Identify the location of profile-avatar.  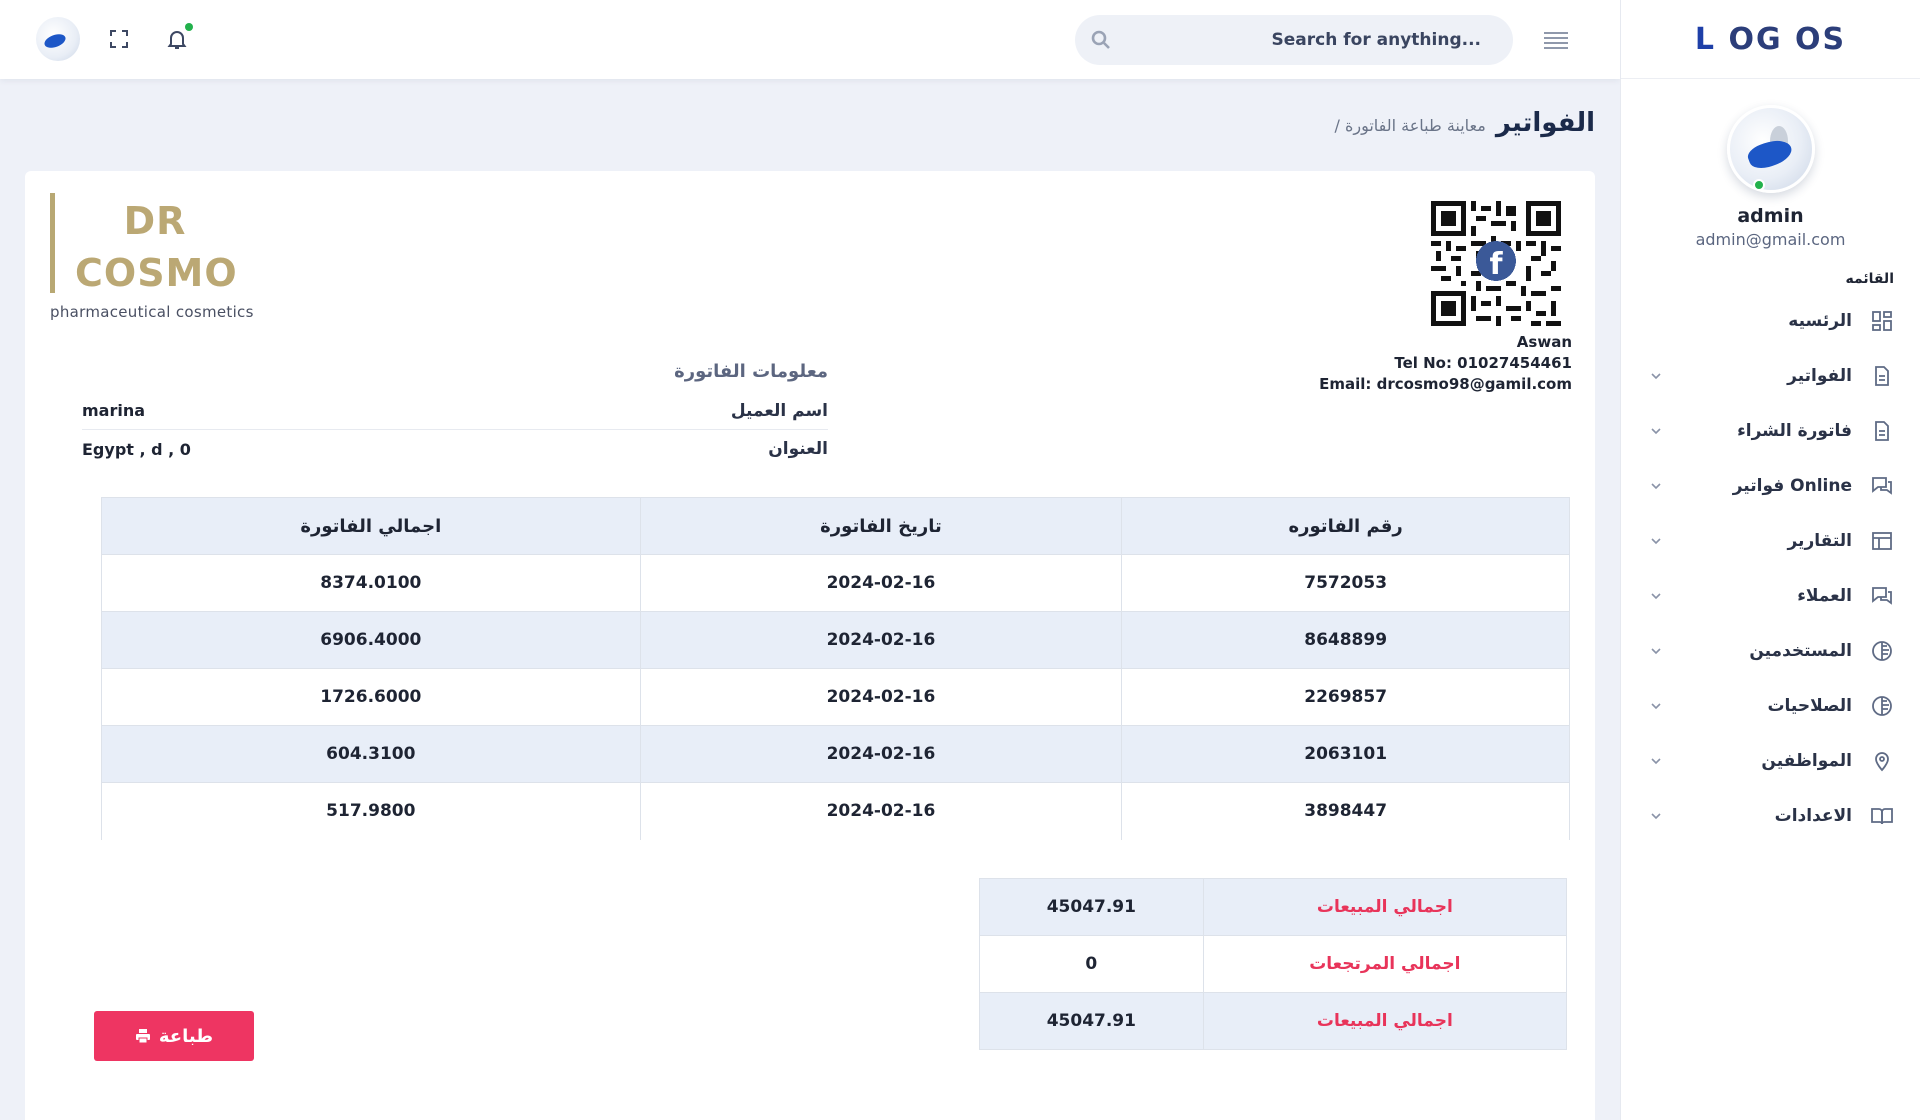
(1770, 149).